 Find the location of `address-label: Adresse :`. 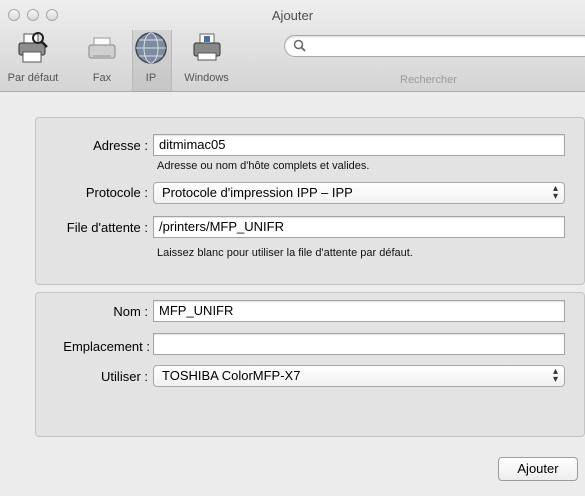

address-label: Adresse : is located at coordinates (120, 145).